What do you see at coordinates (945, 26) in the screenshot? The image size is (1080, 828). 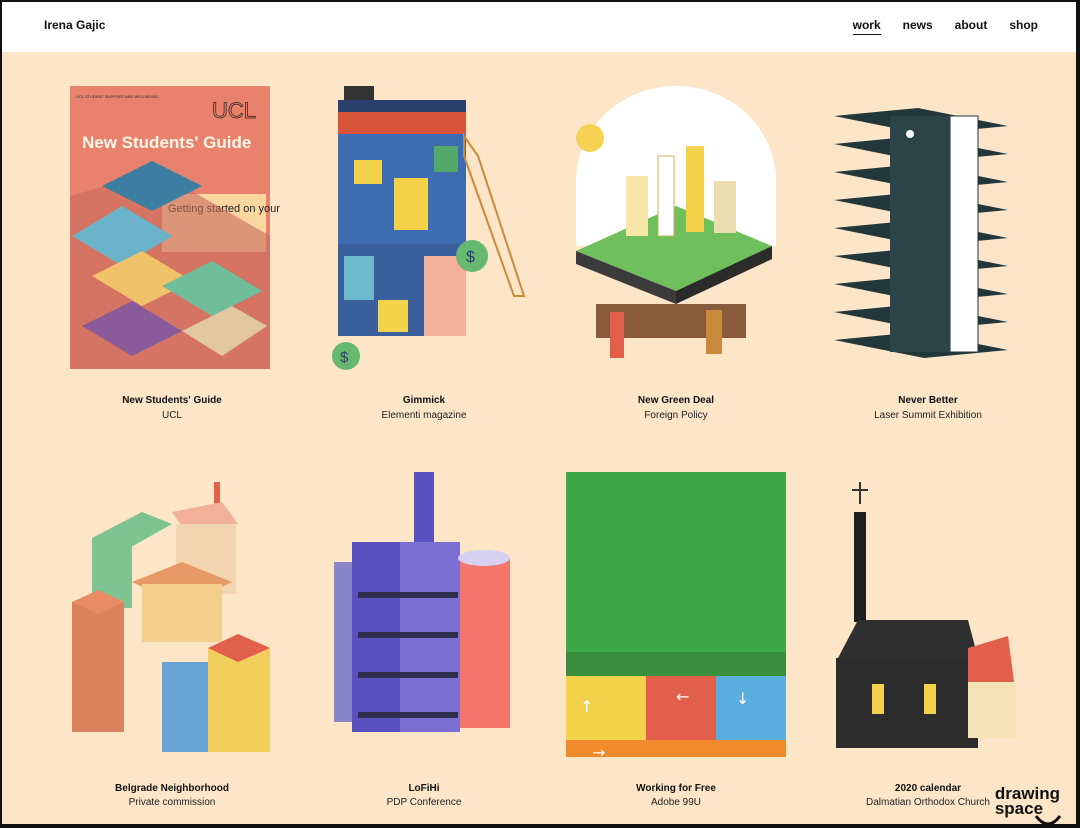 I see `main-nav: work news about shop` at bounding box center [945, 26].